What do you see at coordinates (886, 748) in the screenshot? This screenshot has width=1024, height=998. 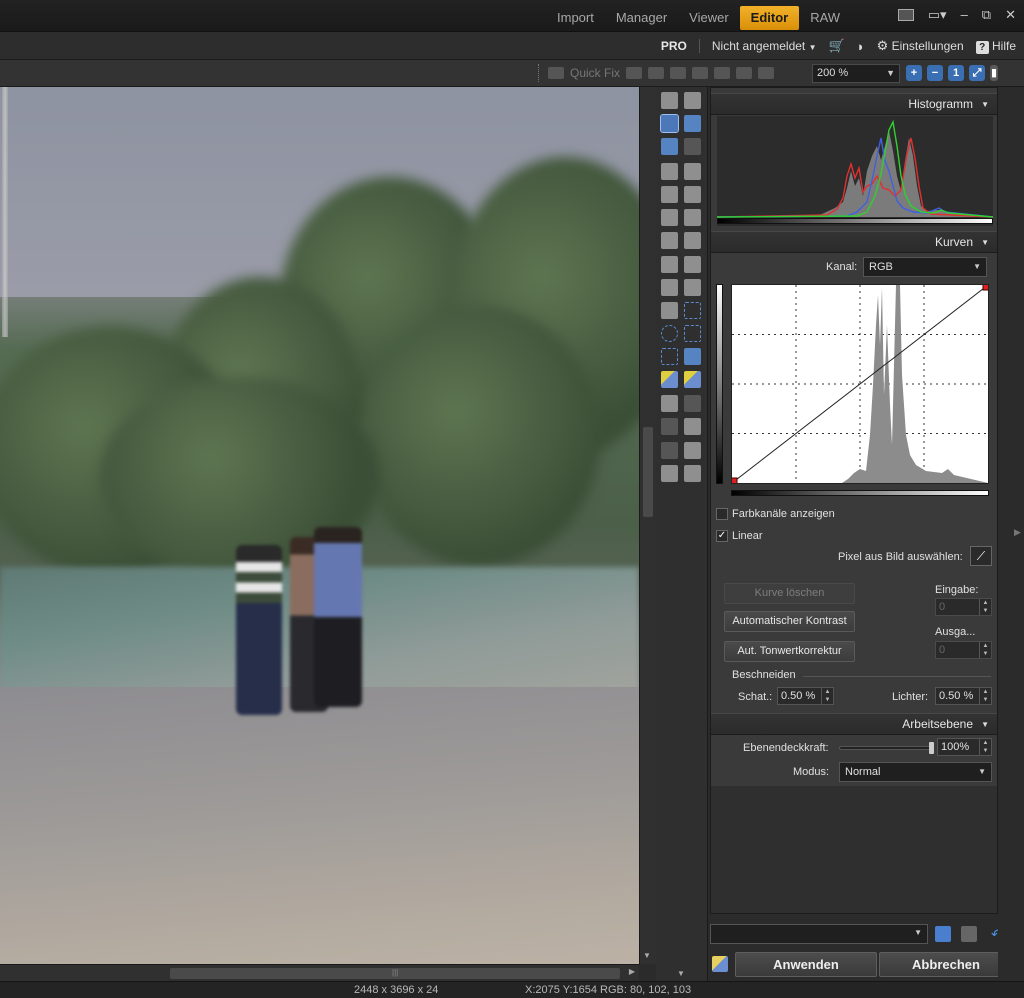 I see `opacity-slider` at bounding box center [886, 748].